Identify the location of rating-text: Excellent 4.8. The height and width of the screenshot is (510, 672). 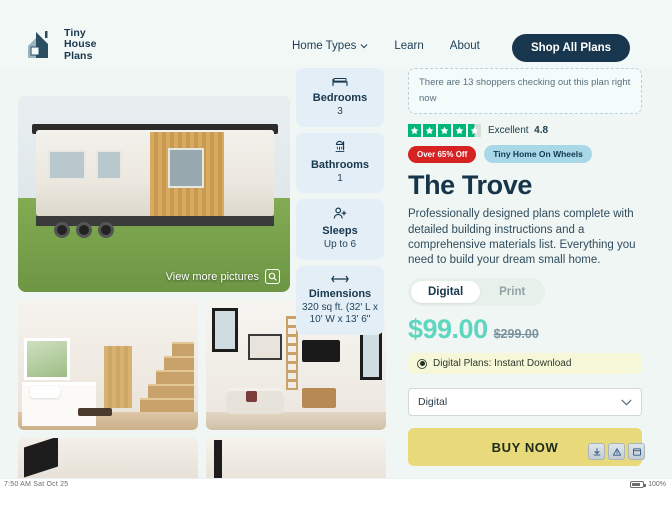
(518, 130).